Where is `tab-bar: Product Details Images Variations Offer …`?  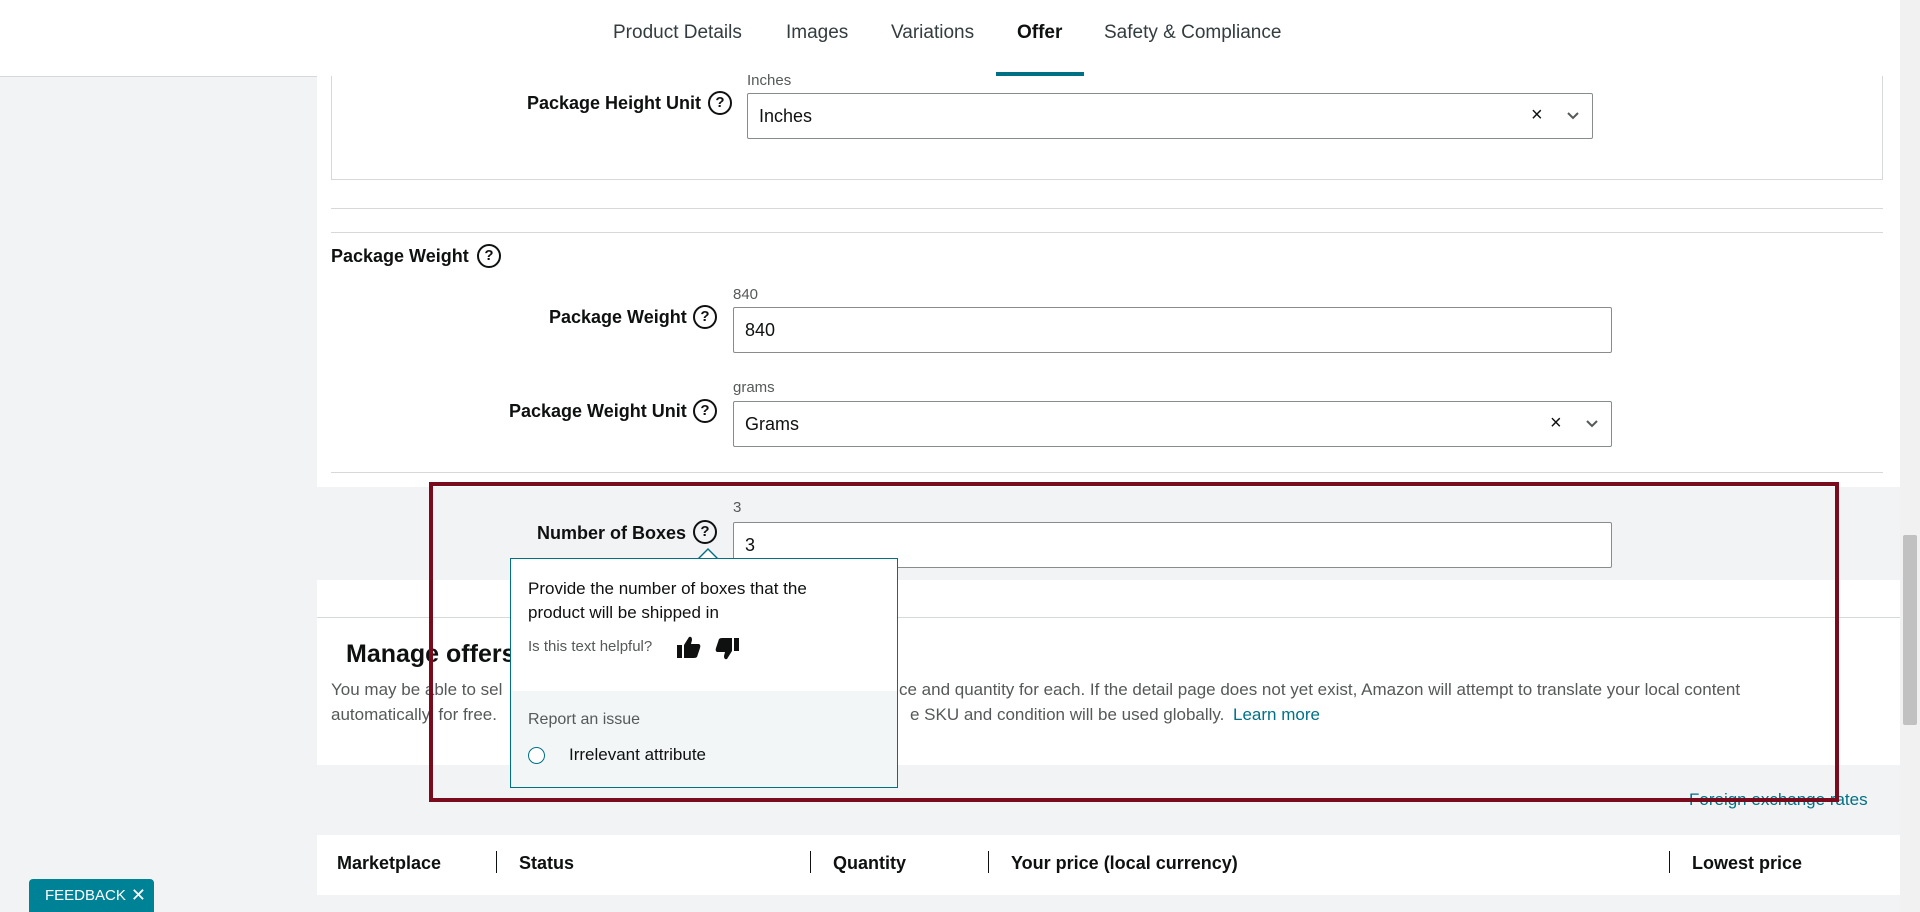 tab-bar: Product Details Images Variations Offer … is located at coordinates (950, 38).